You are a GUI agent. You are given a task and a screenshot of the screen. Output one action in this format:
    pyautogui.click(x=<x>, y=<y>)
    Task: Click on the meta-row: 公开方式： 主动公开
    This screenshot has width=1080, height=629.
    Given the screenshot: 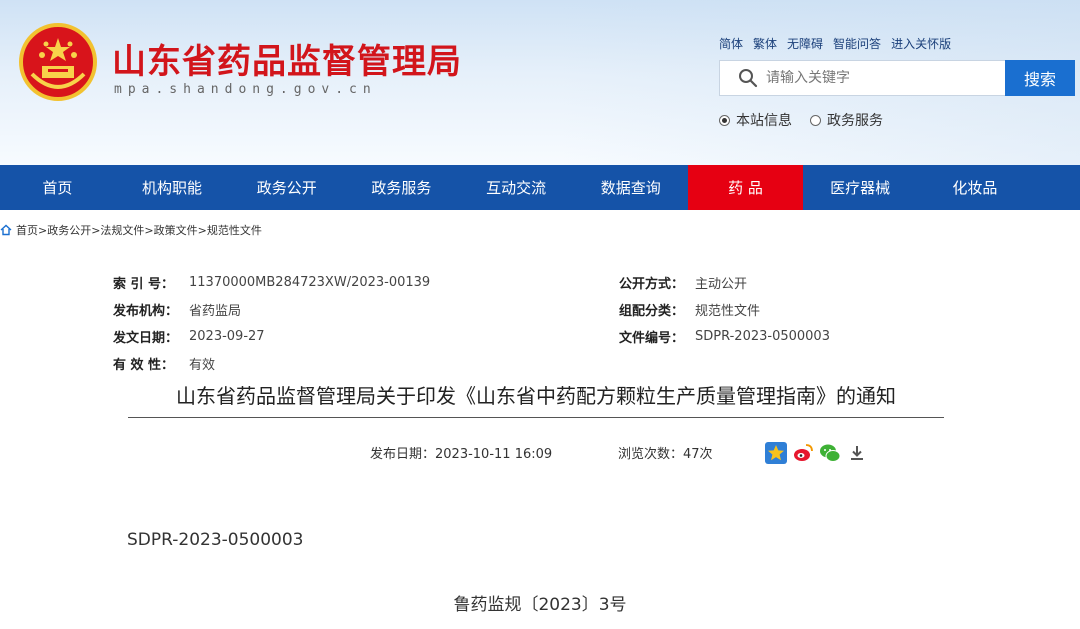 What is the action you would take?
    pyautogui.click(x=724, y=282)
    